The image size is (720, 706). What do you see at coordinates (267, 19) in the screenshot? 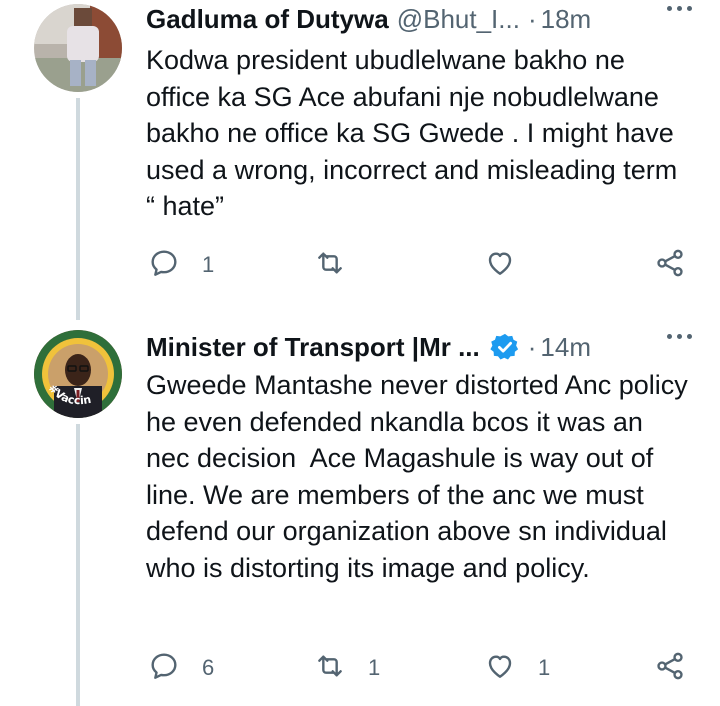
I see `author-name: Gadluma of Dutywa` at bounding box center [267, 19].